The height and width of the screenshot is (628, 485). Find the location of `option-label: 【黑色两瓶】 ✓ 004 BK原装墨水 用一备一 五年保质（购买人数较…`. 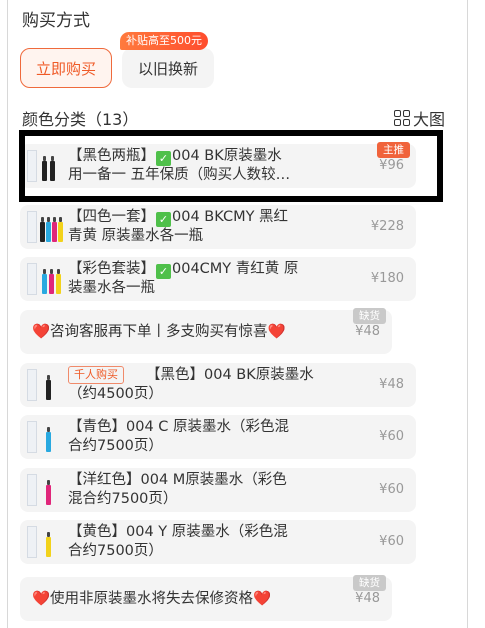

option-label: 【黑色两瓶】 ✓ 004 BK原装墨水 用一备一 五年保质（购买人数较… is located at coordinates (179, 165).